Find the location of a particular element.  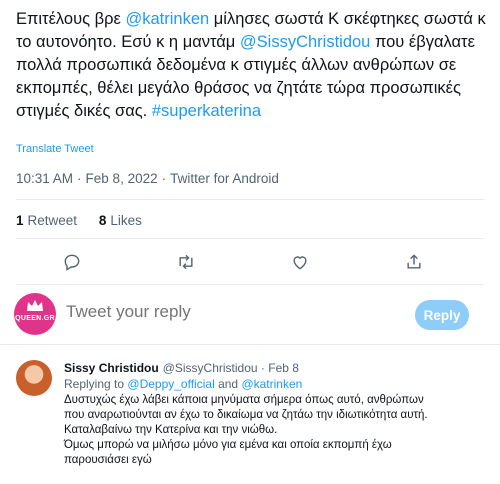

tweet-stats: 1 Retweet 8 Likes is located at coordinates (88, 220).